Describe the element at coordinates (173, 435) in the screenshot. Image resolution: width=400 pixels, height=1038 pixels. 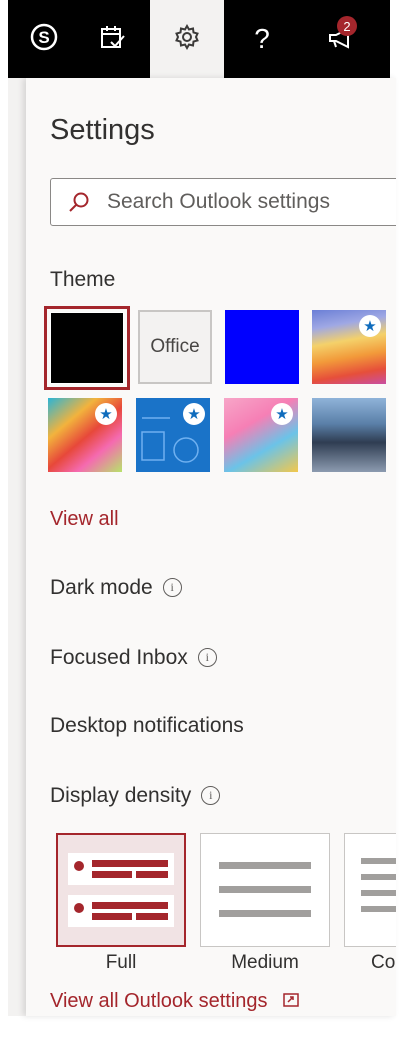
I see `theme-blueprint-tile: ★` at that location.